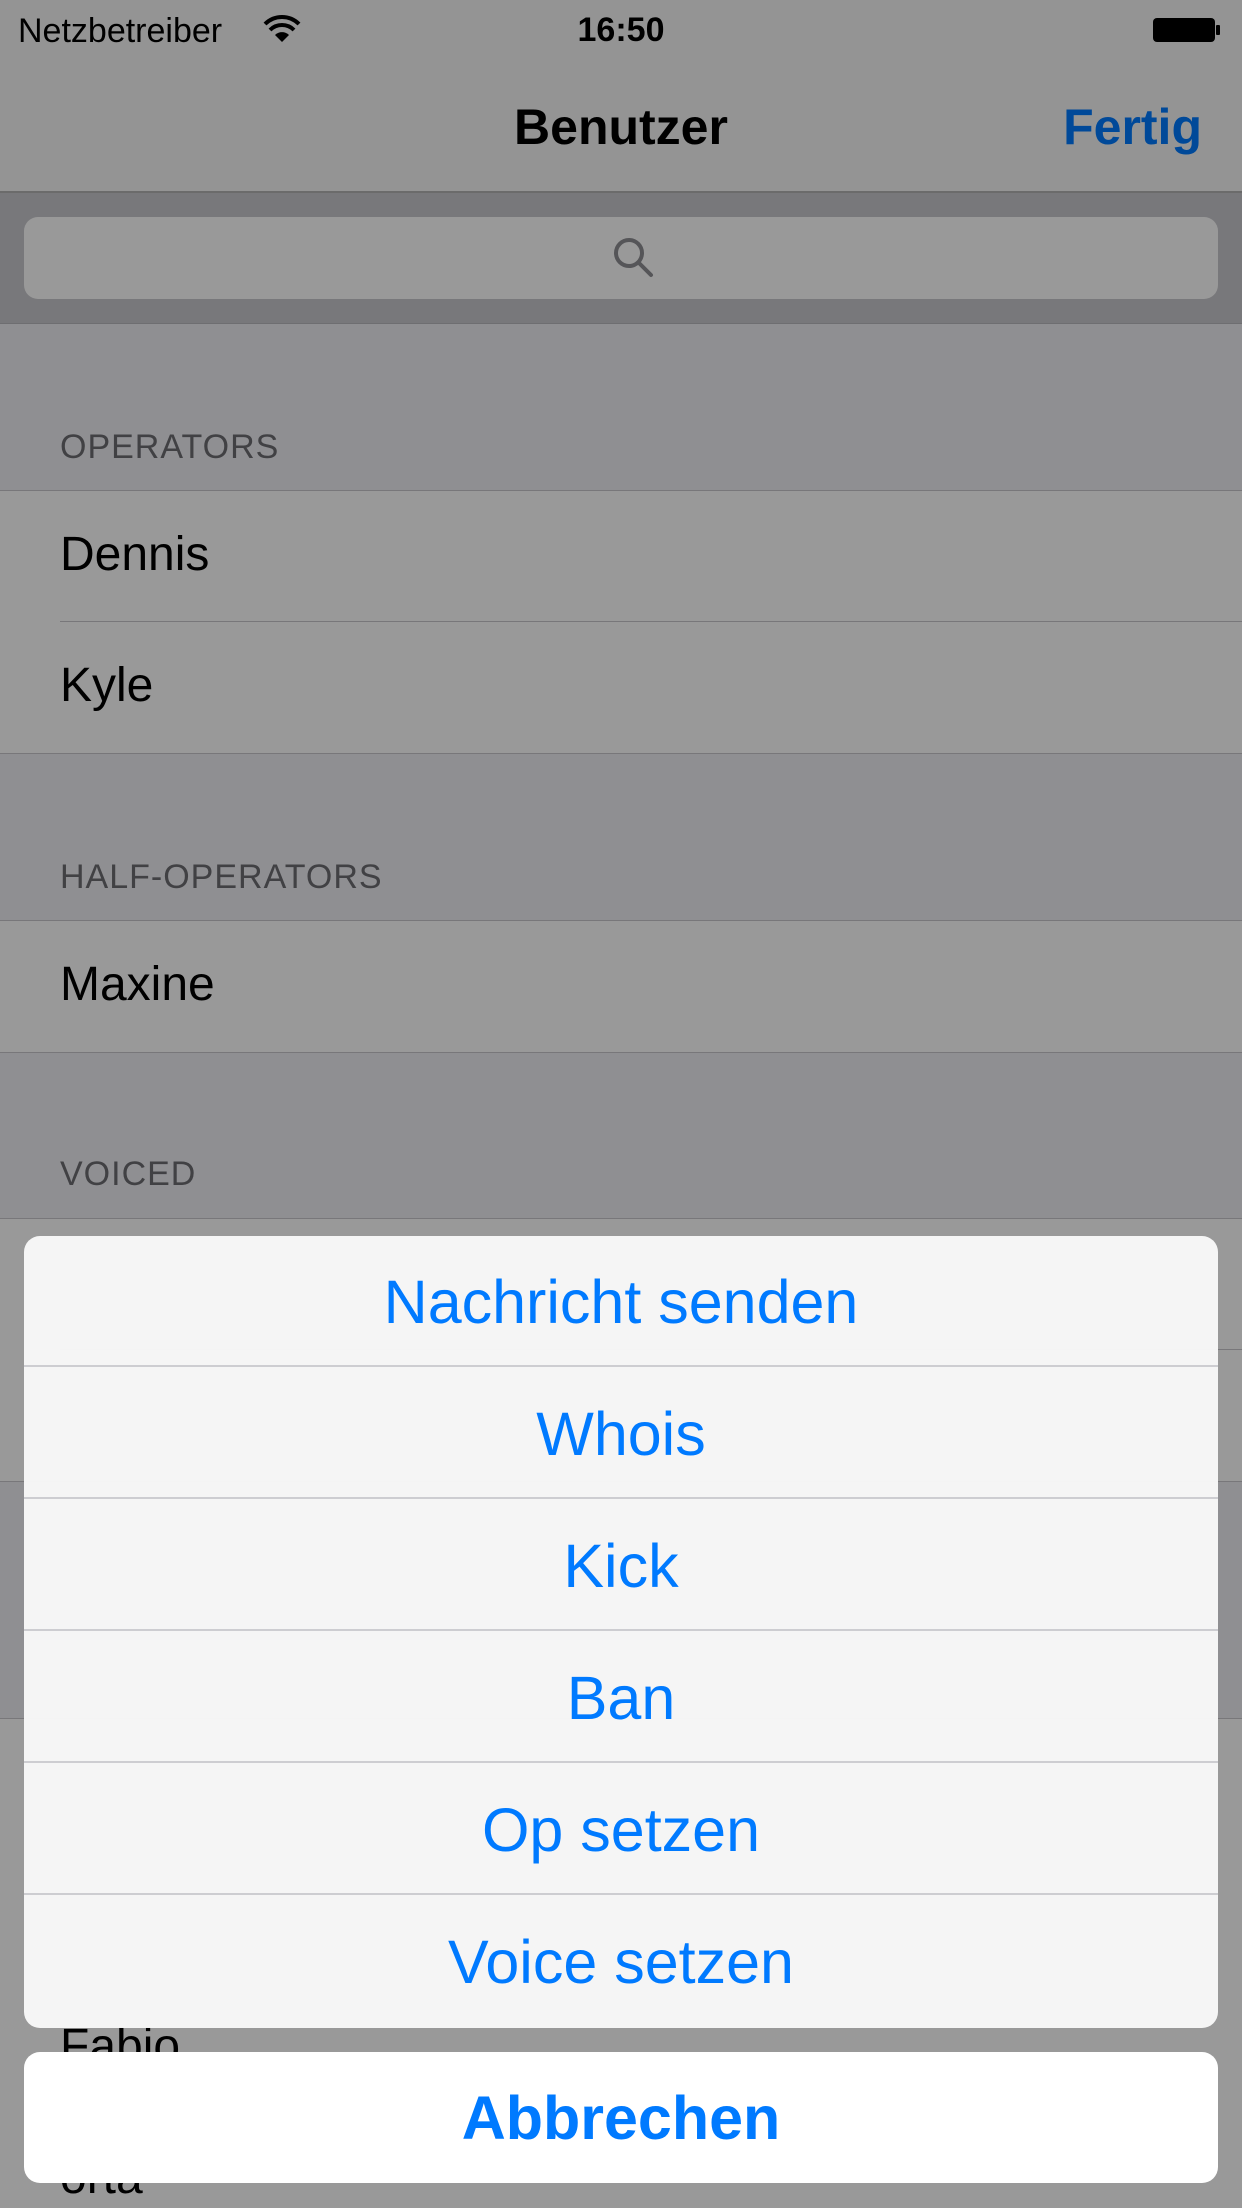 This screenshot has width=1242, height=2208. I want to click on action-label: Kick, so click(621, 1565).